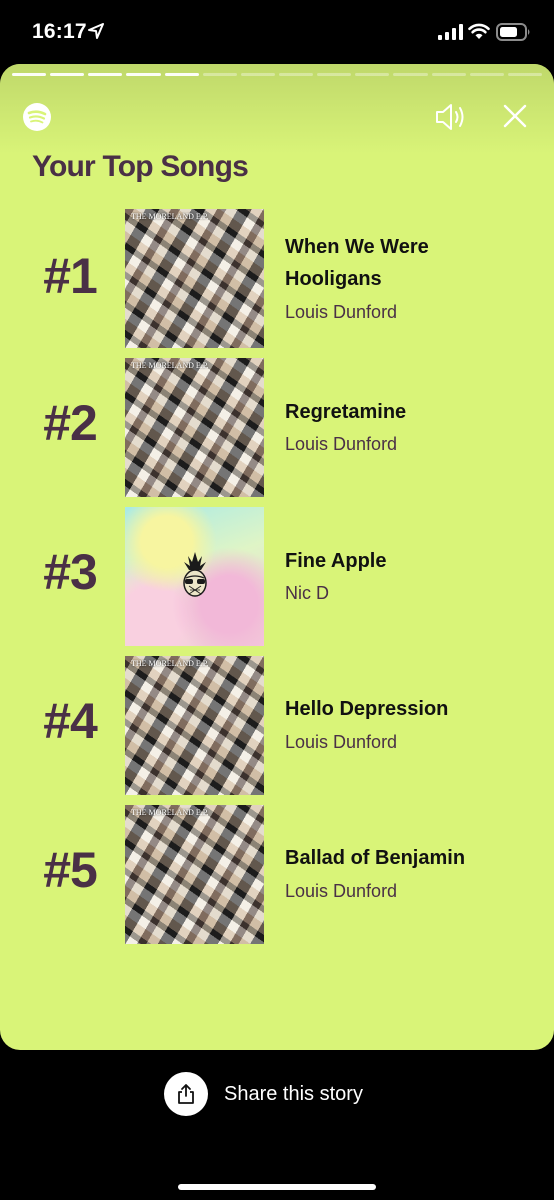  What do you see at coordinates (37, 117) in the screenshot?
I see `spotify-icon` at bounding box center [37, 117].